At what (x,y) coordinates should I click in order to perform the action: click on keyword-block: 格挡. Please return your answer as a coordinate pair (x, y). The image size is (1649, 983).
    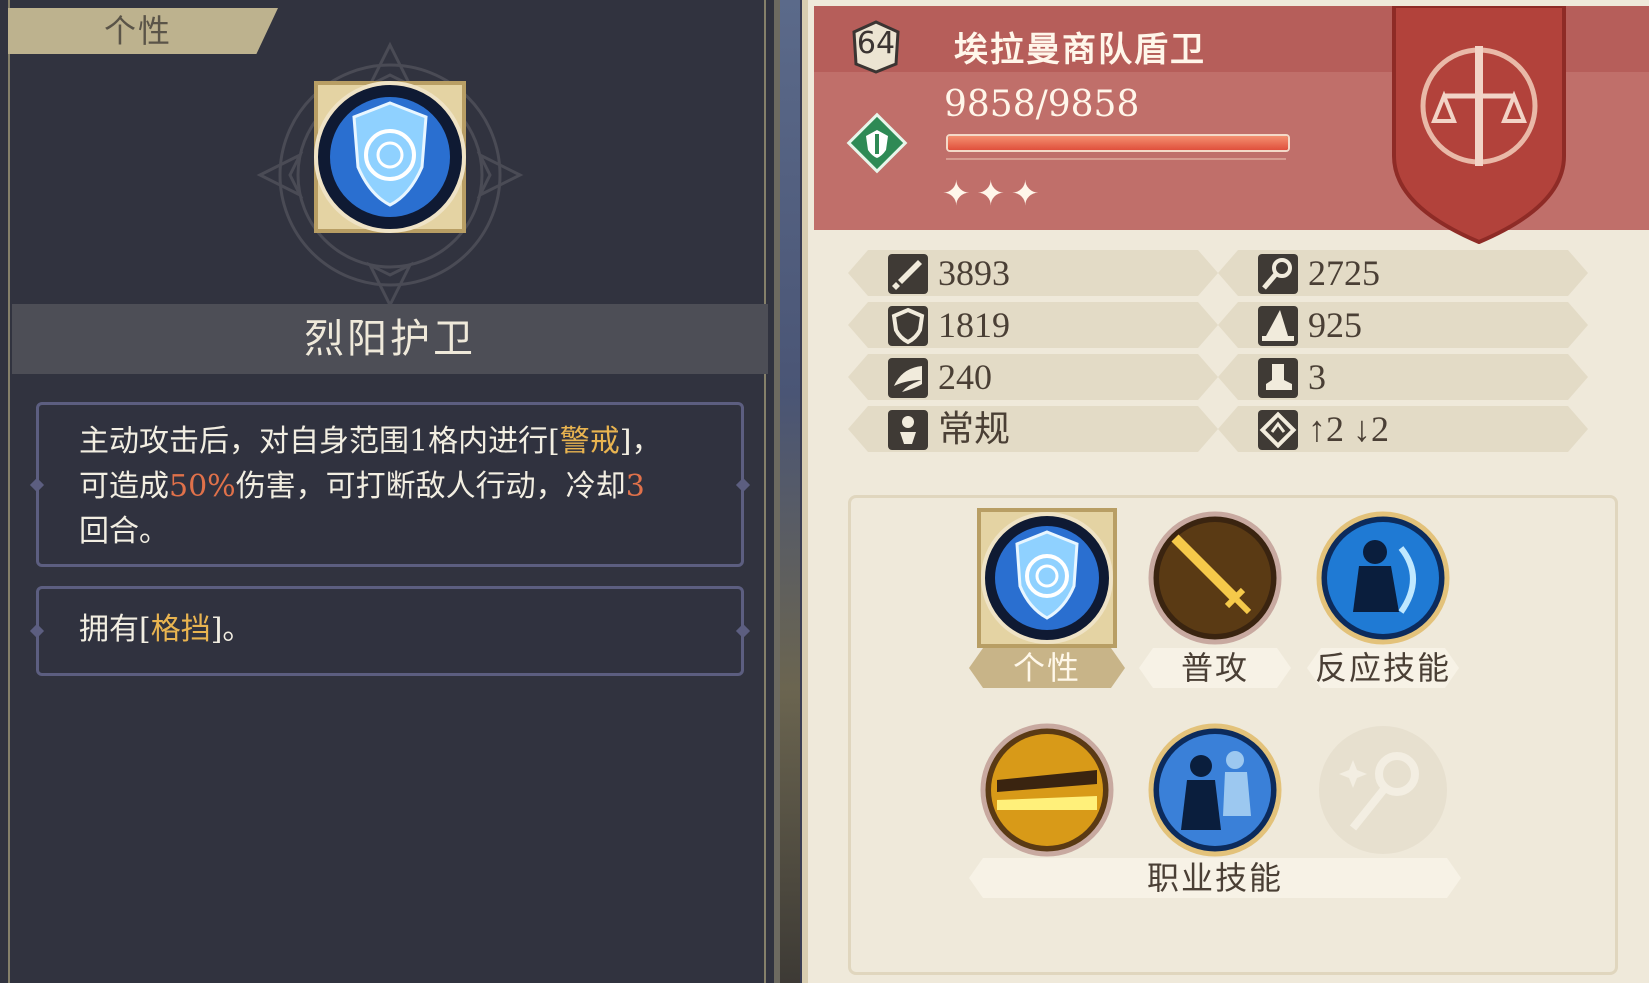
    Looking at the image, I should click on (181, 629).